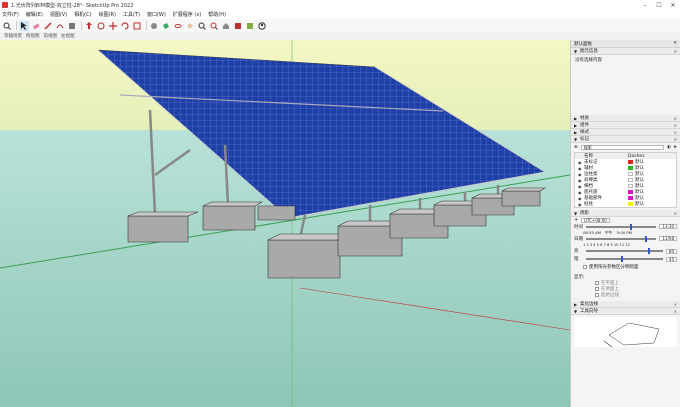  What do you see at coordinates (24, 25) in the screenshot?
I see `select-arrow-icon` at bounding box center [24, 25].